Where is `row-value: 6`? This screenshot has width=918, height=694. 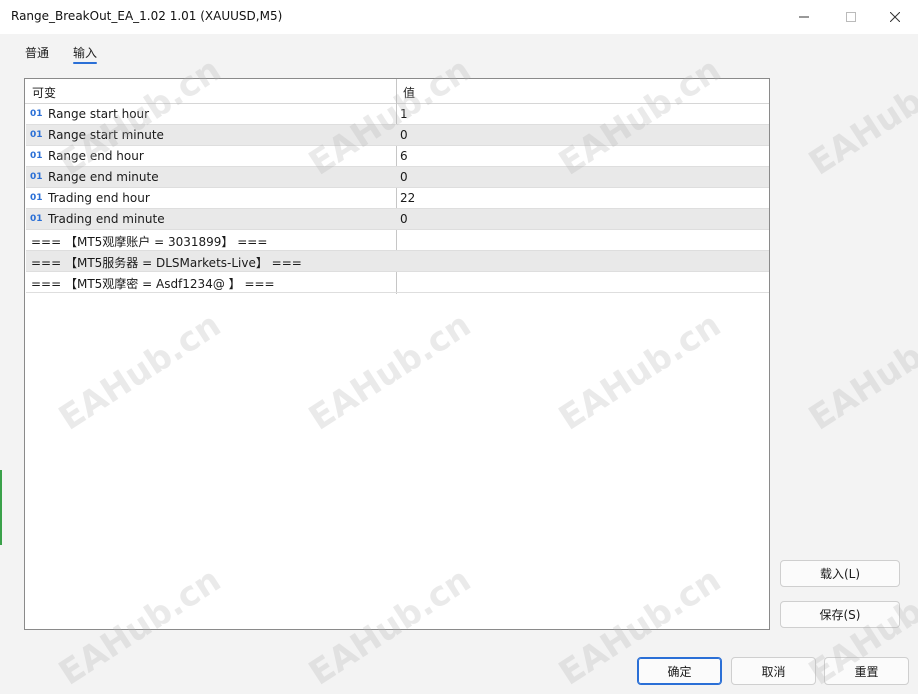
row-value: 6 is located at coordinates (404, 156).